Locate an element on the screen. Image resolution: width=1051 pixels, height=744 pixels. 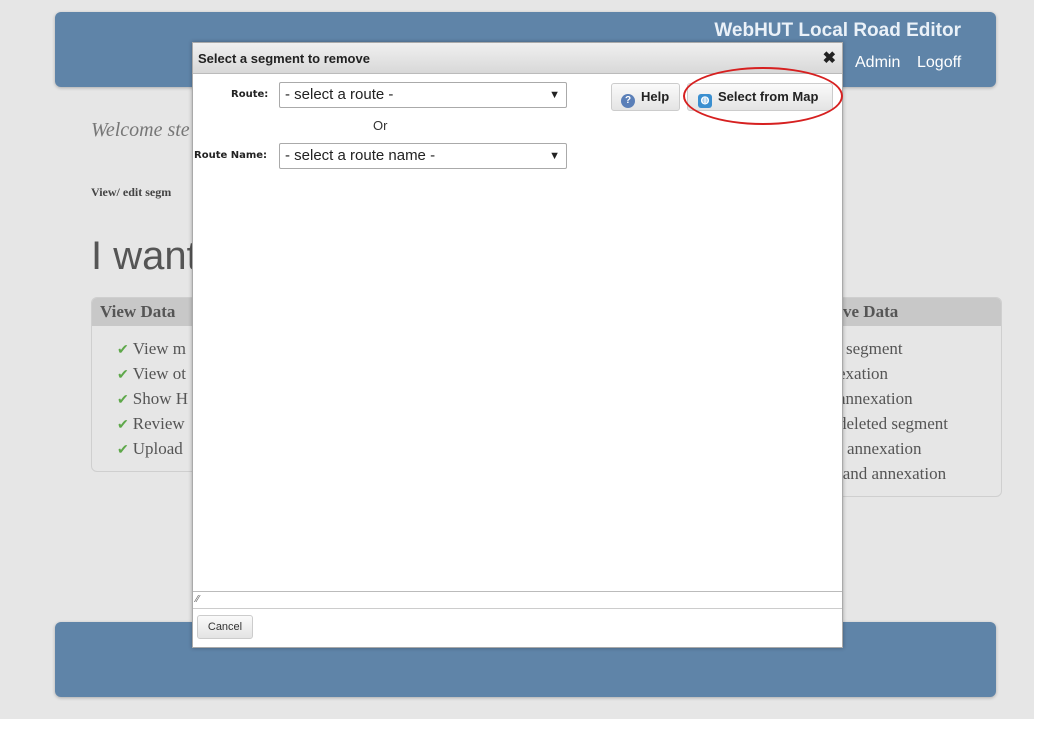
list-item: l annexation is located at coordinates (880, 449).